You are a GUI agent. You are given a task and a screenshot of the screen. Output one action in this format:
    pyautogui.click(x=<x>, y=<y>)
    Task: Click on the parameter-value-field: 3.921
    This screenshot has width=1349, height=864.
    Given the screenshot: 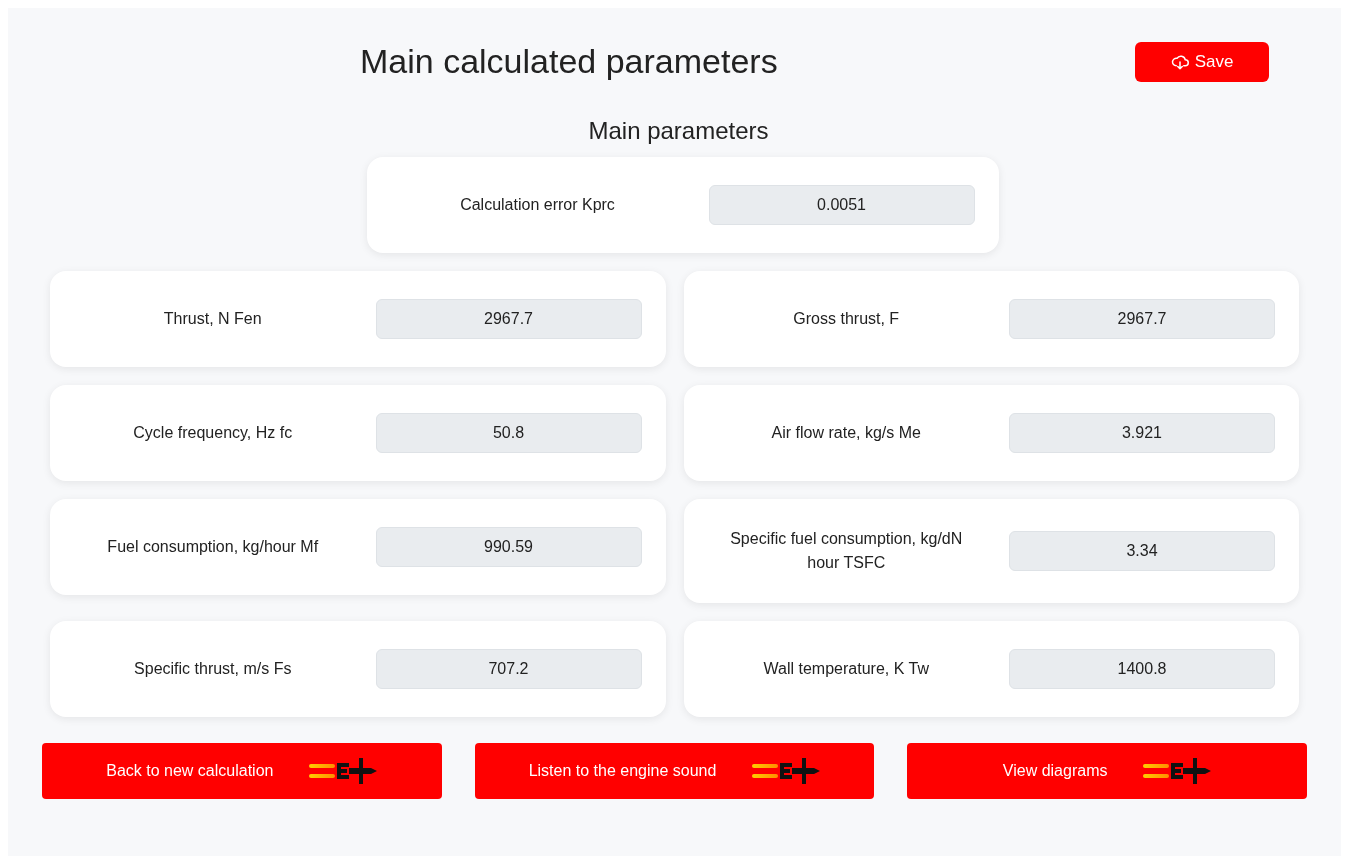 What is the action you would take?
    pyautogui.click(x=1142, y=433)
    